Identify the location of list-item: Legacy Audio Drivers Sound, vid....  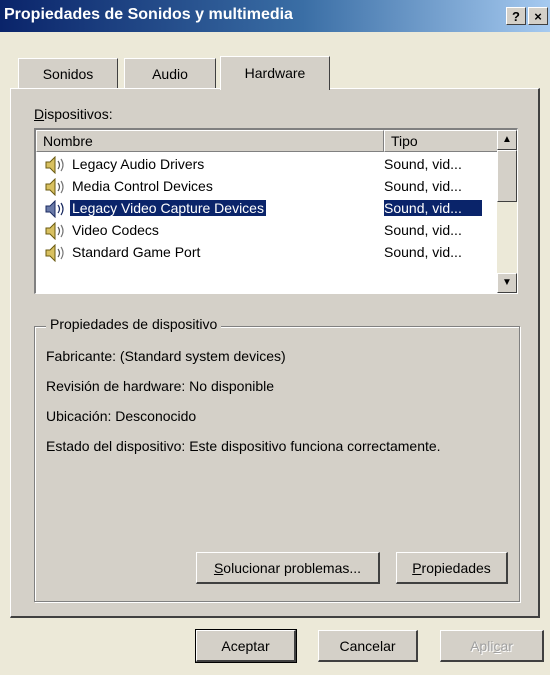
(262, 165).